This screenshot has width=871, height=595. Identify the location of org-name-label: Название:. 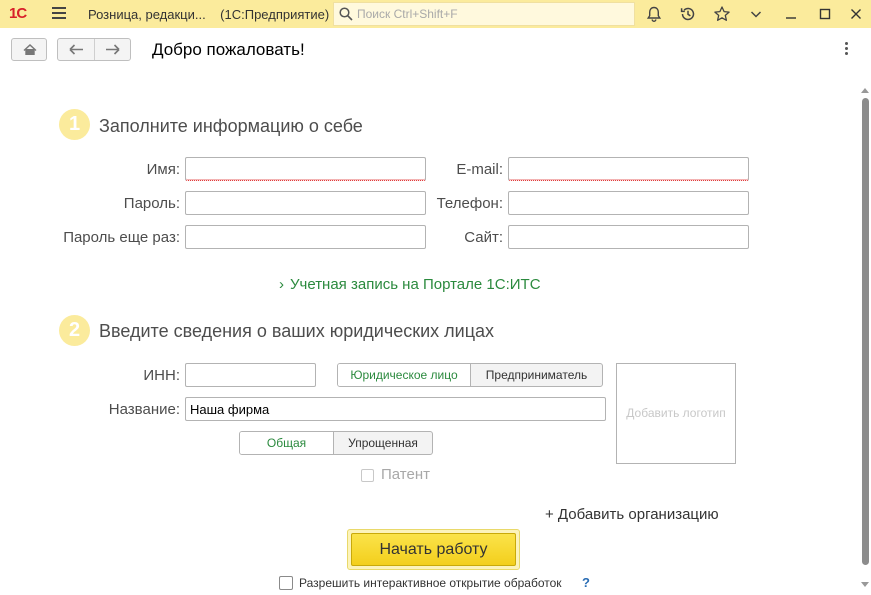
(144, 409).